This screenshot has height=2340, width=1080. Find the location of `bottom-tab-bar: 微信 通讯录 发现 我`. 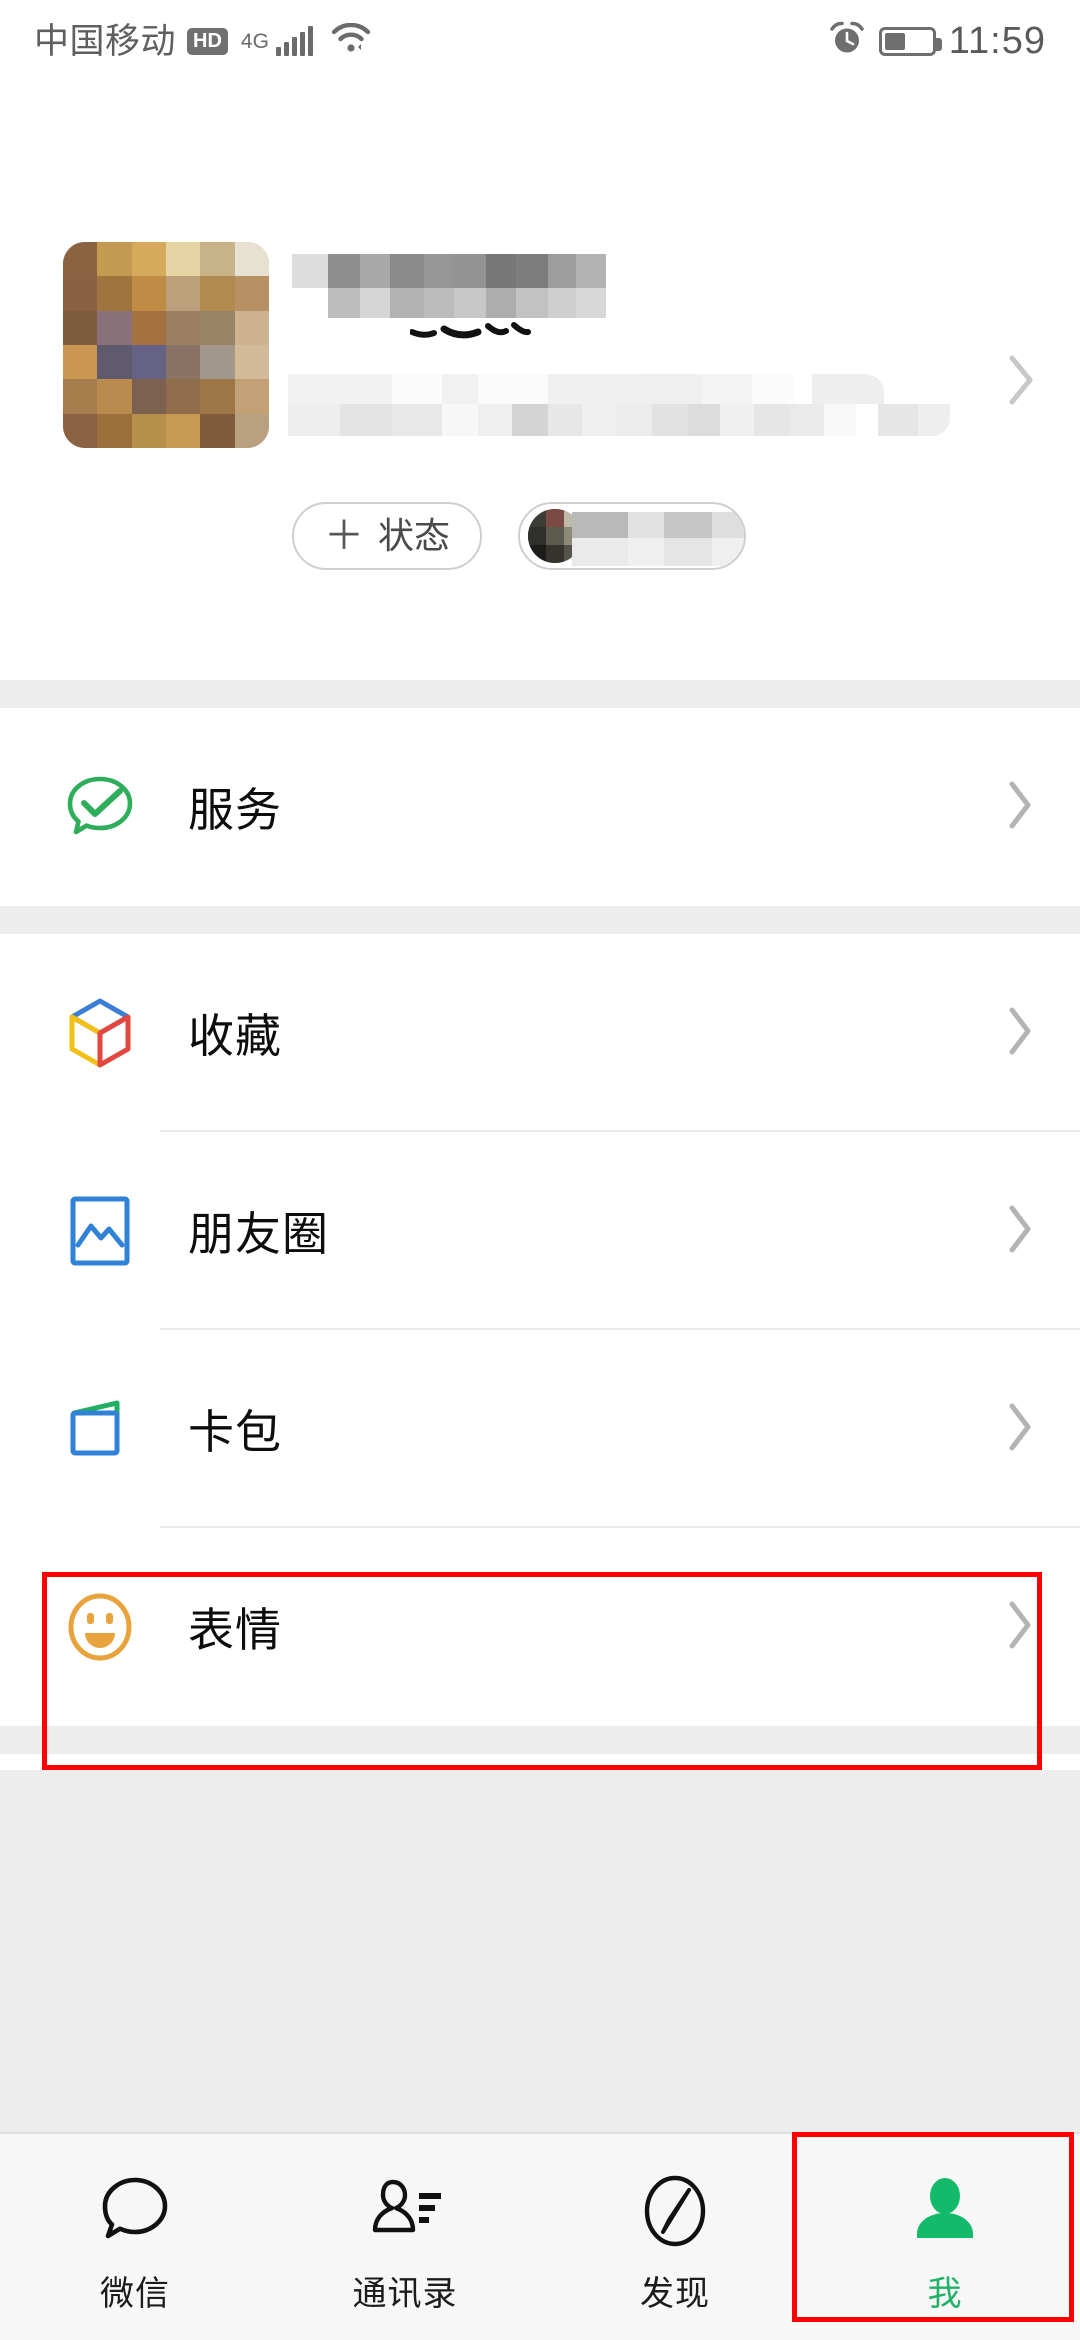

bottom-tab-bar: 微信 通讯录 发现 我 is located at coordinates (540, 2236).